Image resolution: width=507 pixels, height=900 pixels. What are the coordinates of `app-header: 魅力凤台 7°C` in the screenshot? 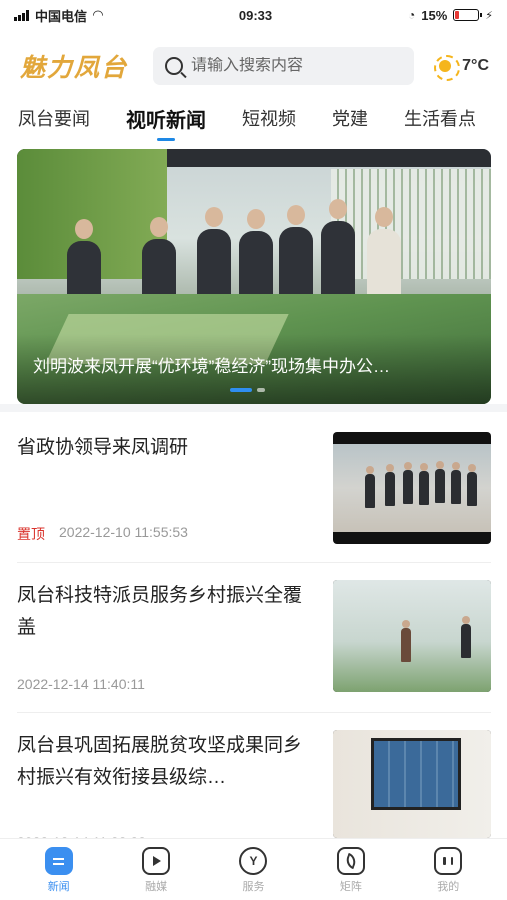 It's located at (253, 66).